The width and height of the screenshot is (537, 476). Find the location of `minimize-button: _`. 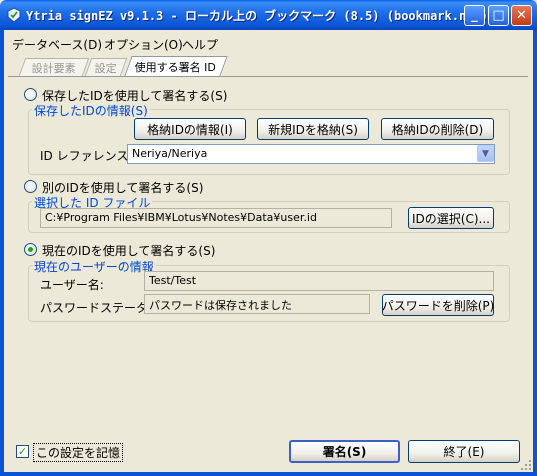

minimize-button: _ is located at coordinates (474, 15).